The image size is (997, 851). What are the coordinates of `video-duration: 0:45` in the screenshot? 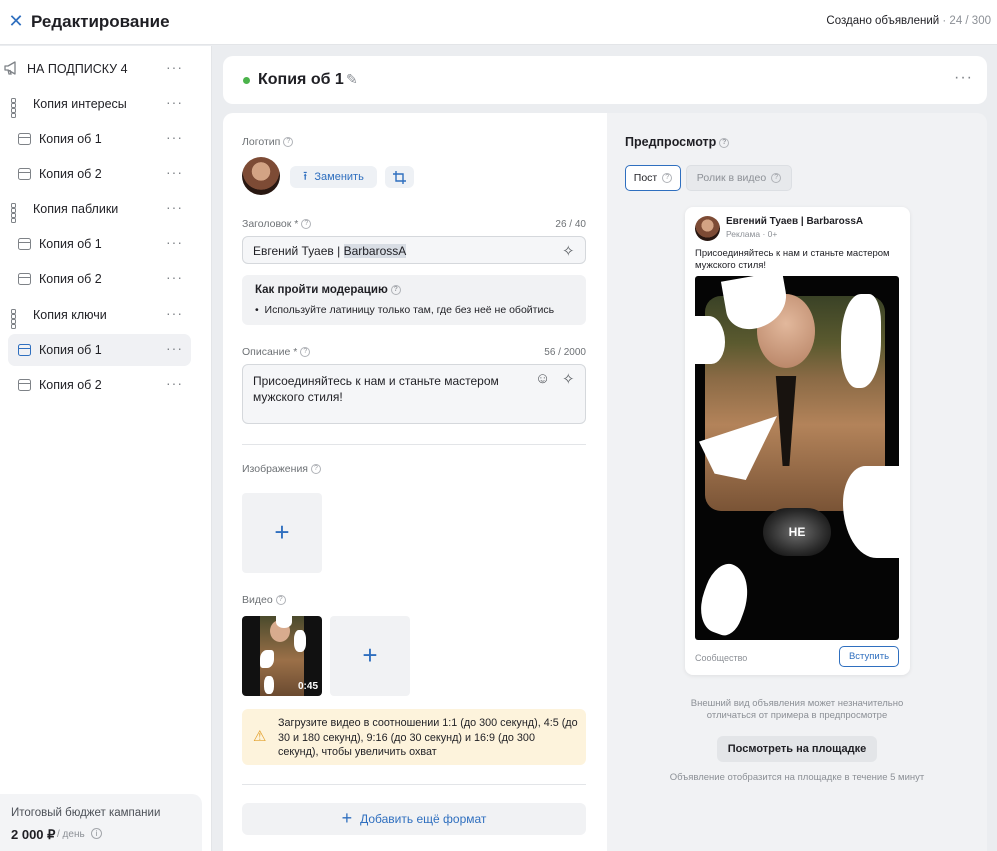 It's located at (307, 686).